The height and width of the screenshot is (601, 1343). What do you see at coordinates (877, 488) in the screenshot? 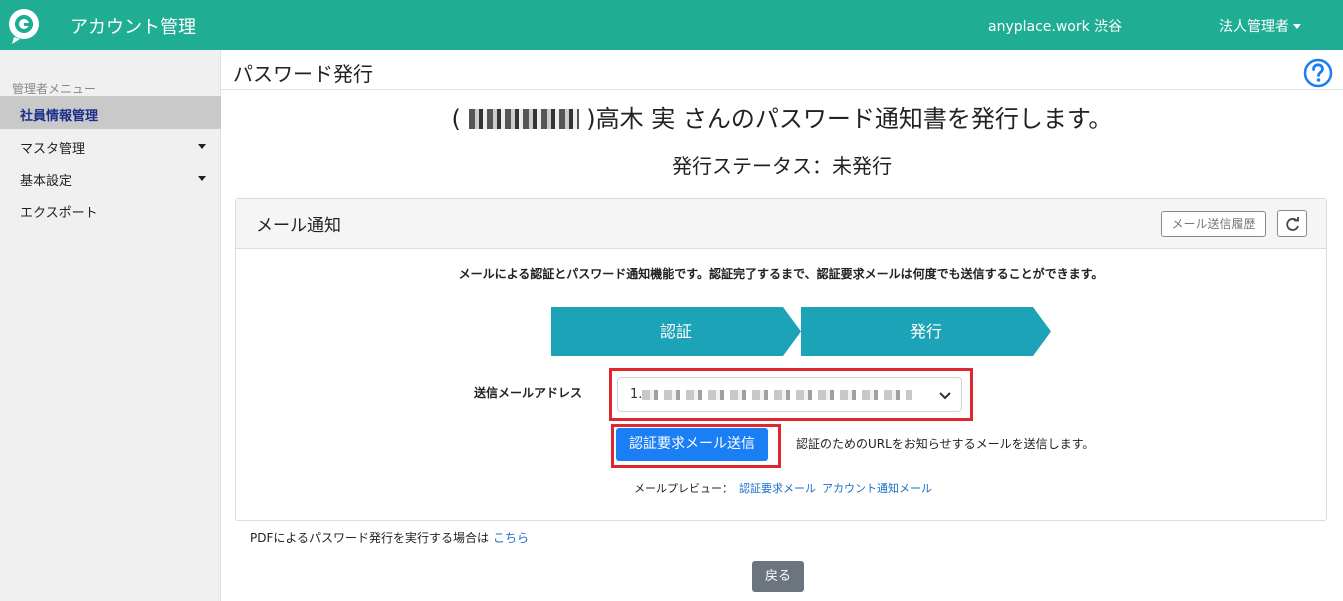
I see `preview-link-account-mail: アカウント通知メール` at bounding box center [877, 488].